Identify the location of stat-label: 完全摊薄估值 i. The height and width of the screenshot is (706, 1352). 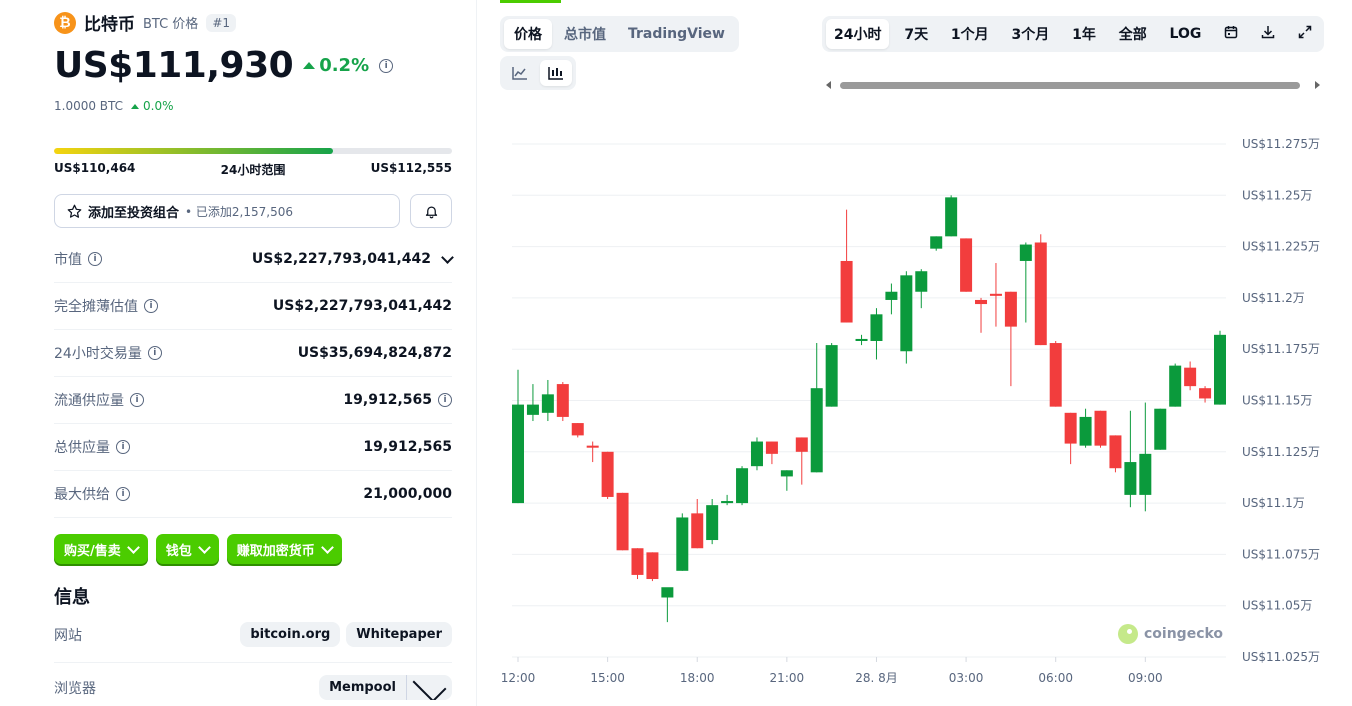
(106, 306).